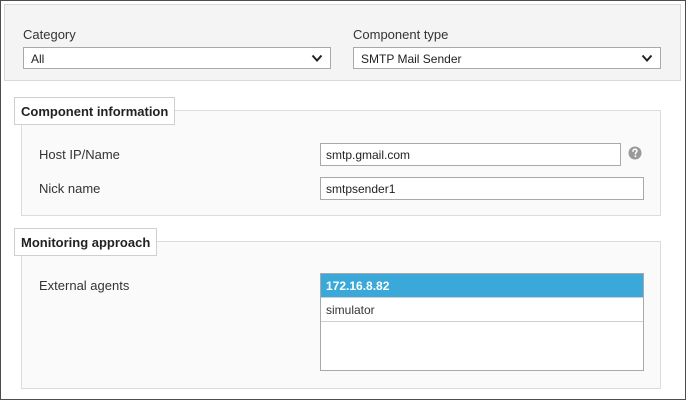 This screenshot has height=400, width=686. Describe the element at coordinates (79, 154) in the screenshot. I see `host-label: Host IP/Name` at that location.